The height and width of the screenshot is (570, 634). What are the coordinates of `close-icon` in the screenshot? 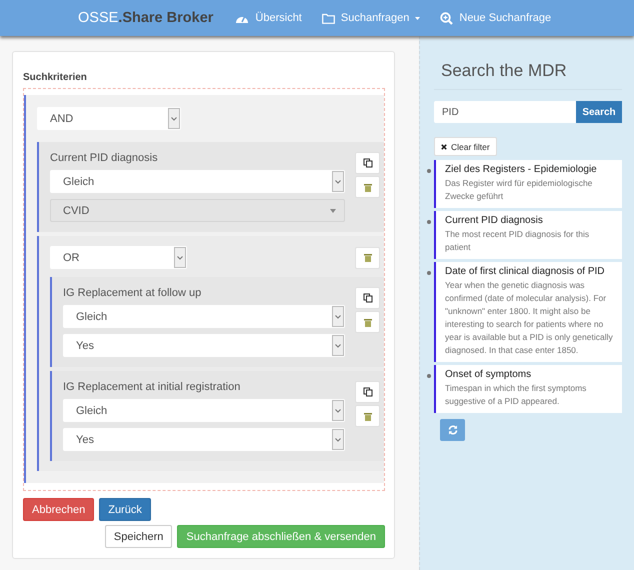 It's located at (444, 147).